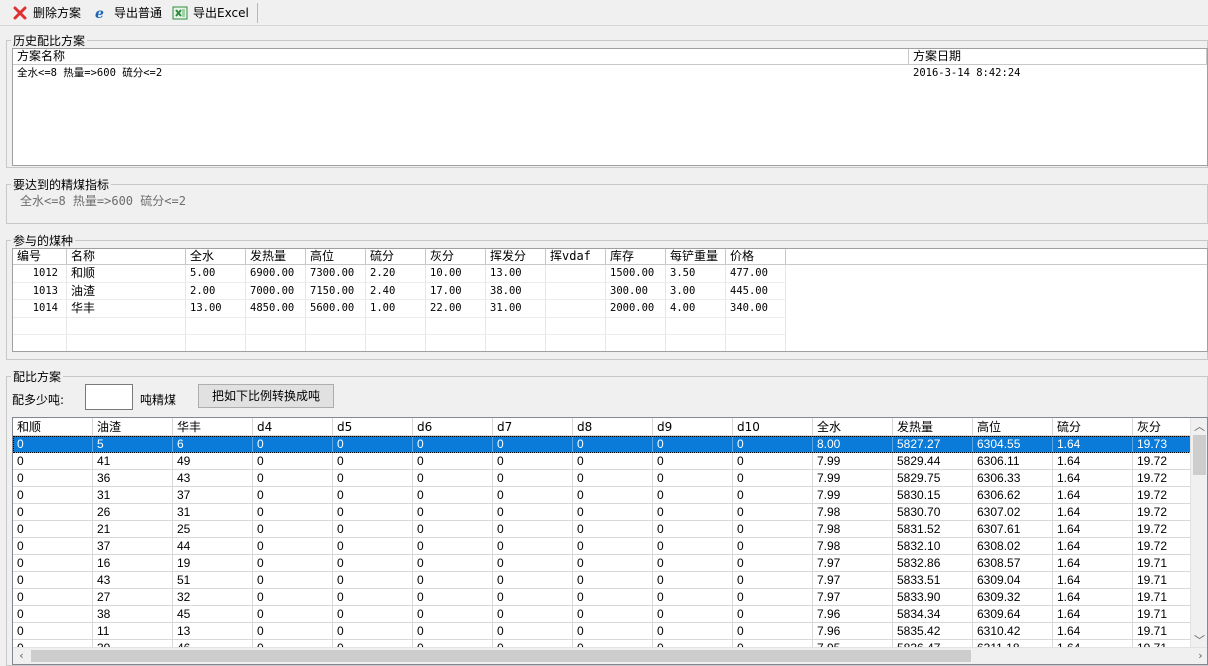 Image resolution: width=1208 pixels, height=666 pixels. What do you see at coordinates (293, 426) in the screenshot?
I see `plan-col-header: d4` at bounding box center [293, 426].